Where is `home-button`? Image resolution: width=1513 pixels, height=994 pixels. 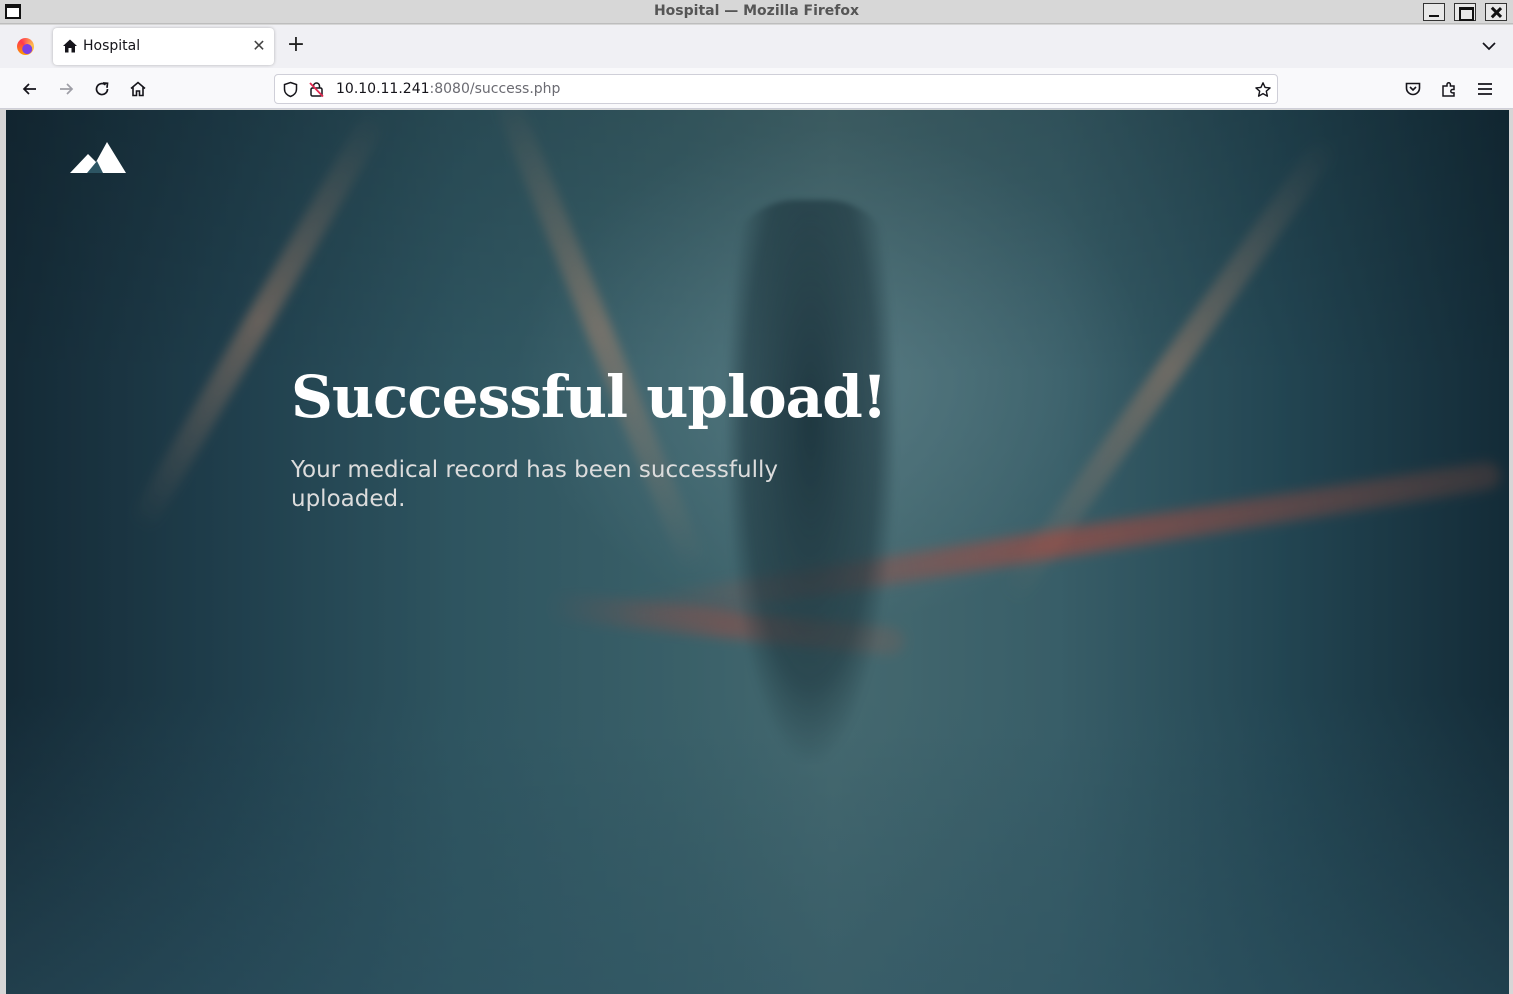 home-button is located at coordinates (138, 89).